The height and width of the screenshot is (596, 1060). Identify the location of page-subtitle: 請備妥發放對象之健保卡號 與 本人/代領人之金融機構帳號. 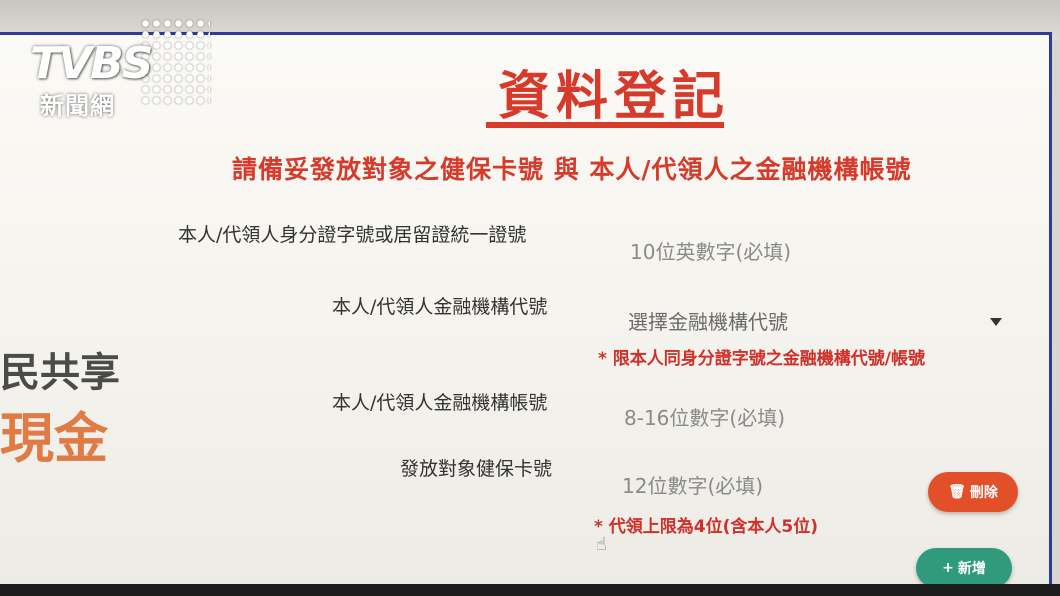
(572, 169).